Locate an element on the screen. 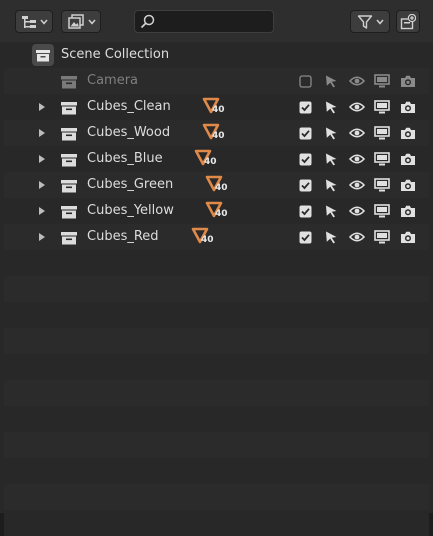  row-label: Cubes_Wood is located at coordinates (129, 132).